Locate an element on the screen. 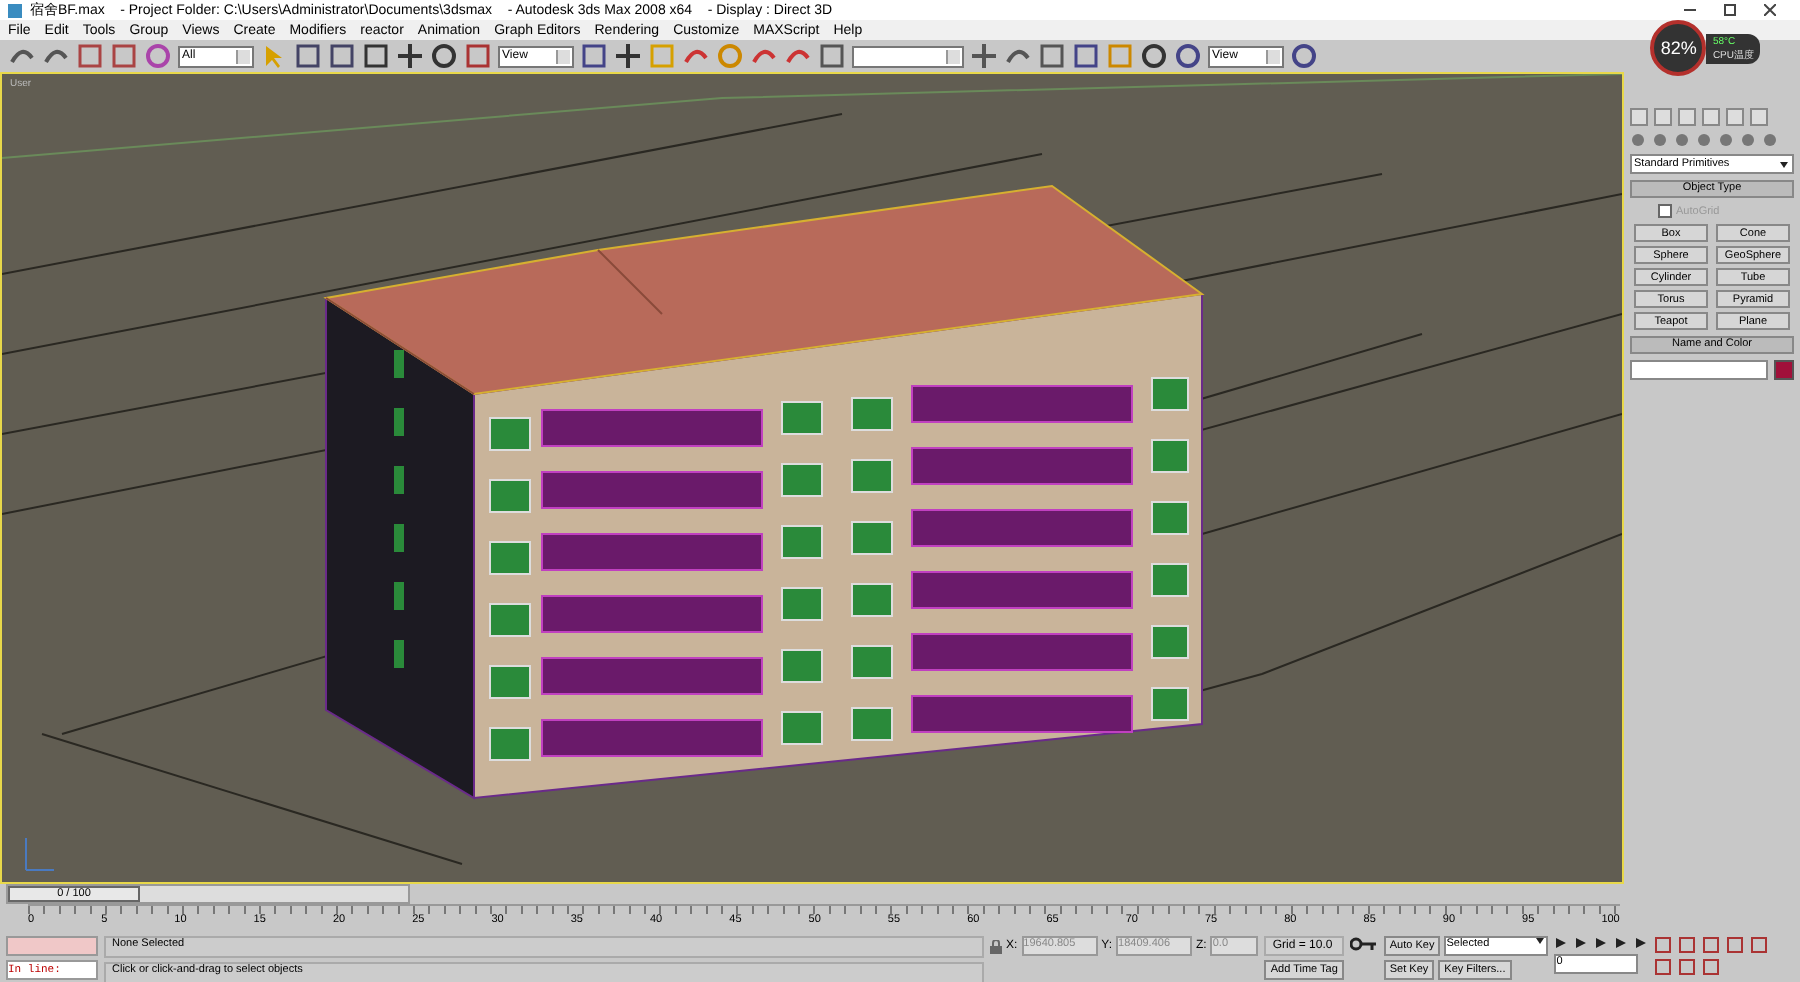  axis-tripod-icon is located at coordinates (40, 854).